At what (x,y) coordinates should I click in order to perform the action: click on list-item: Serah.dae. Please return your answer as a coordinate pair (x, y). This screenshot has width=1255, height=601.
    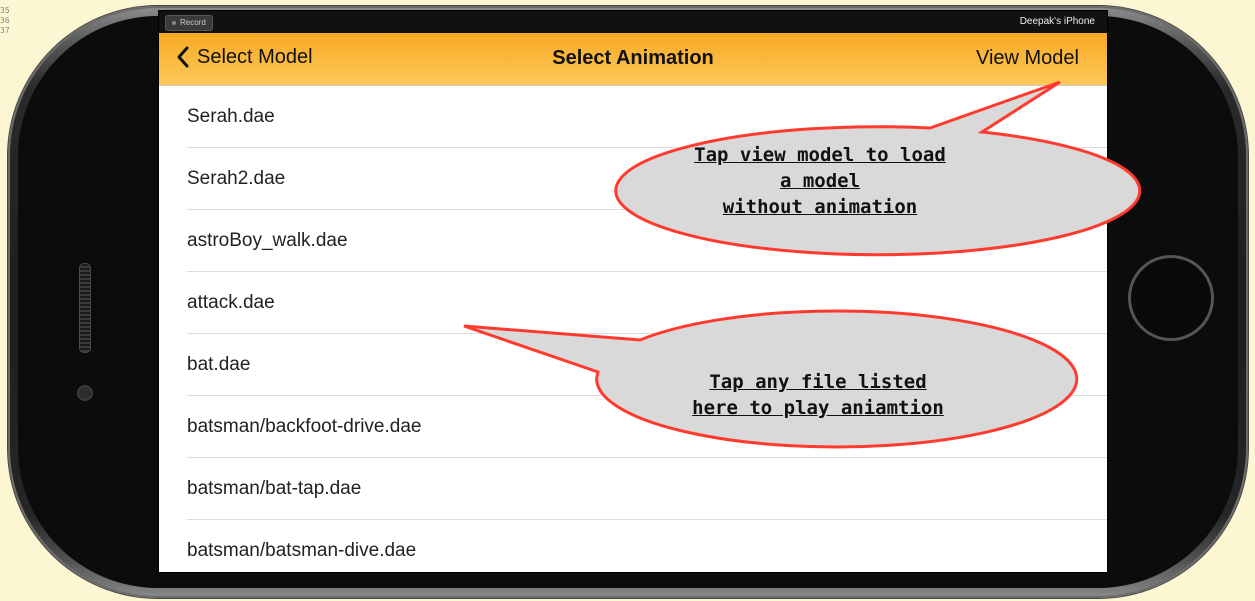
    Looking at the image, I should click on (633, 117).